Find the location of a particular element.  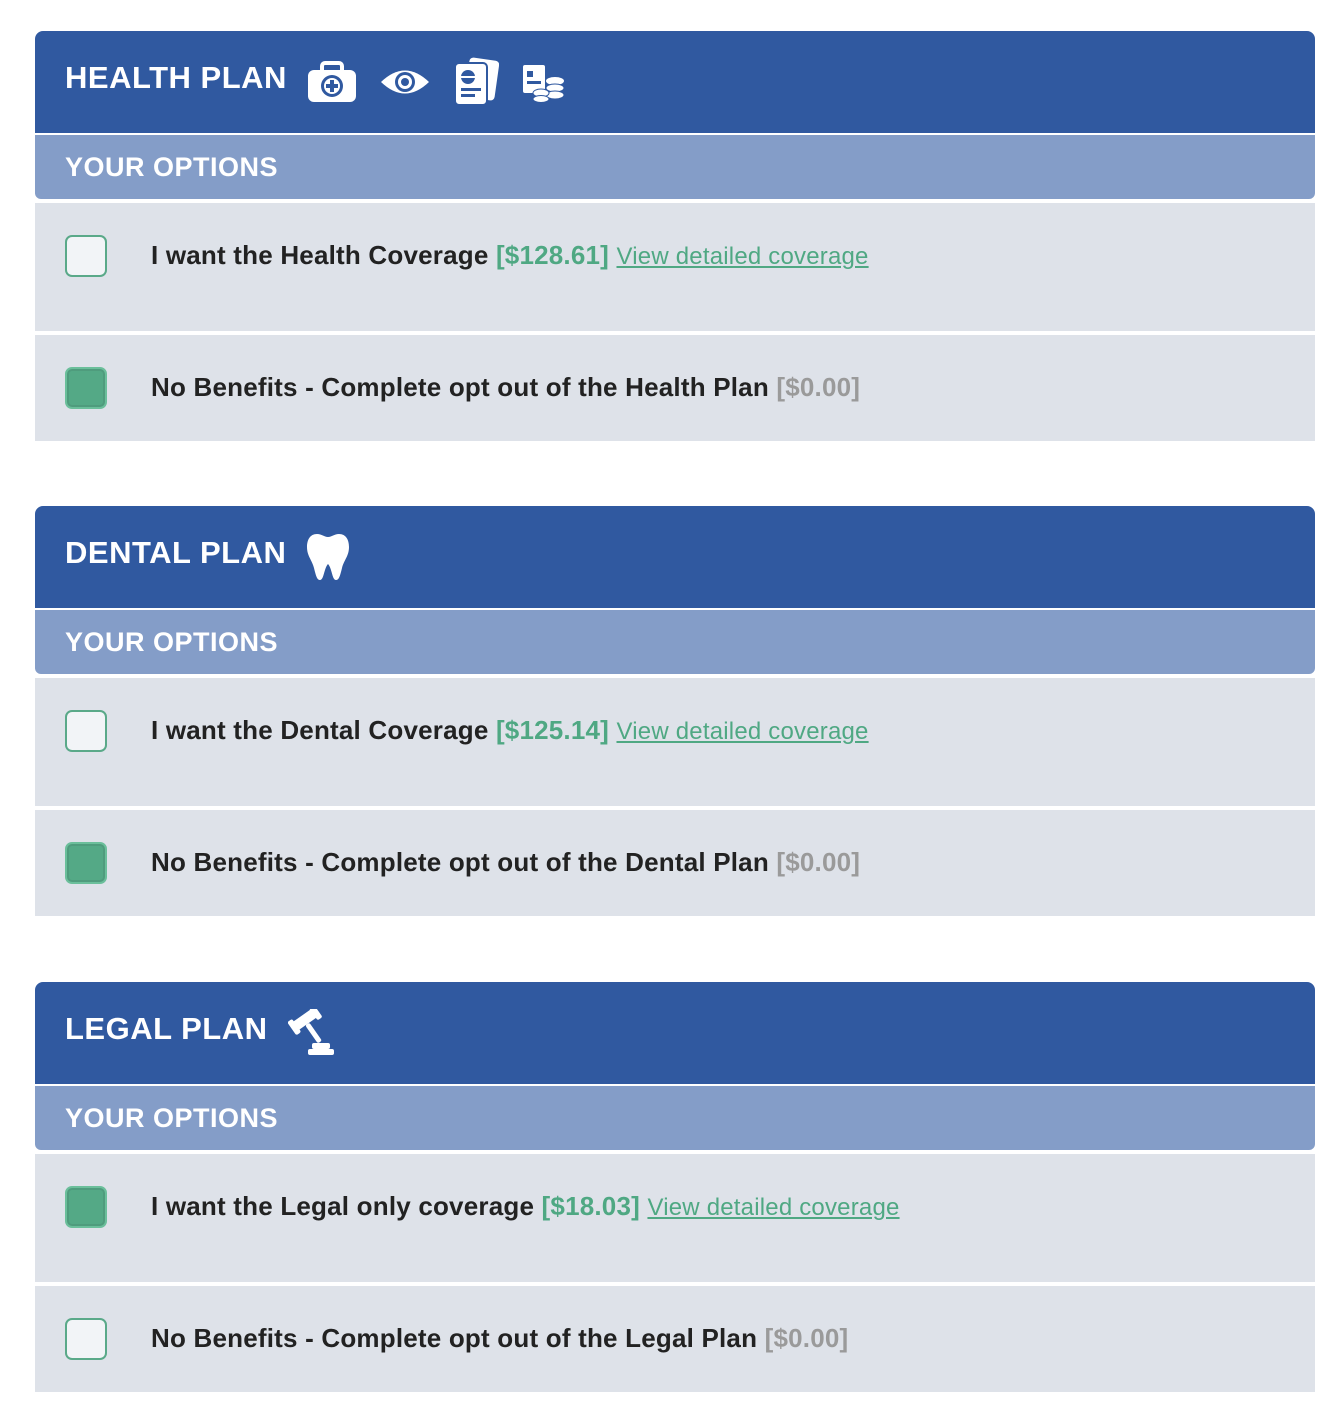

option-text: I want the Dental Coverage is located at coordinates (320, 730).